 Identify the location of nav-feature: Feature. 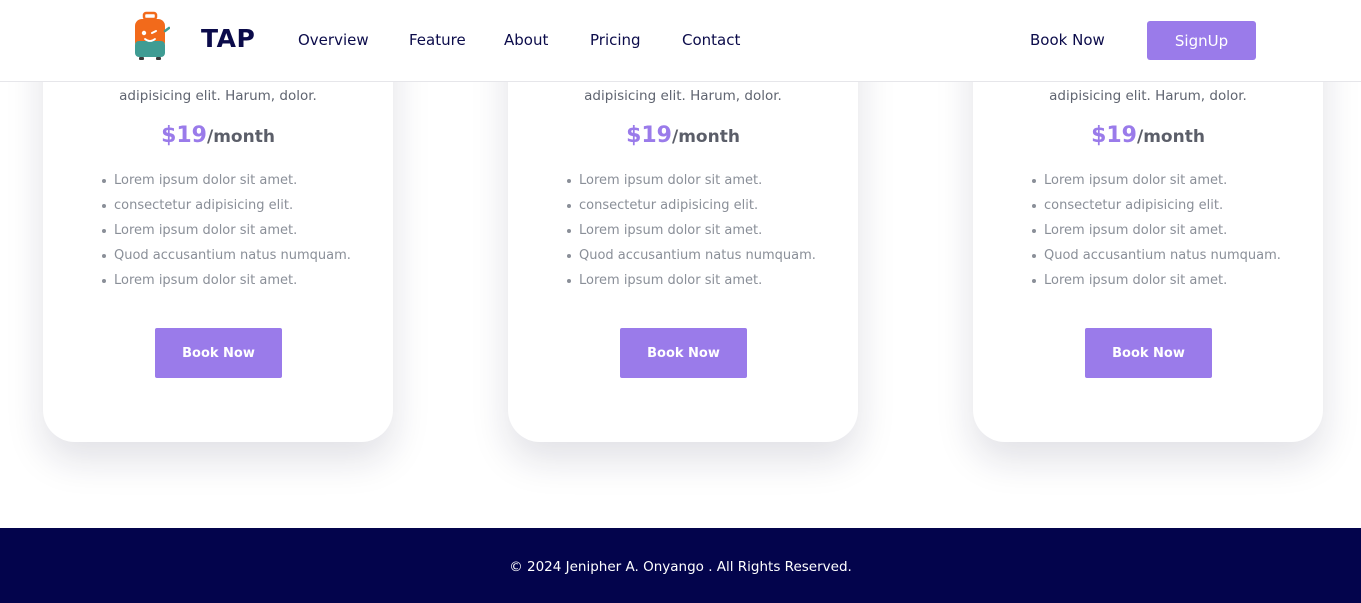
(437, 40).